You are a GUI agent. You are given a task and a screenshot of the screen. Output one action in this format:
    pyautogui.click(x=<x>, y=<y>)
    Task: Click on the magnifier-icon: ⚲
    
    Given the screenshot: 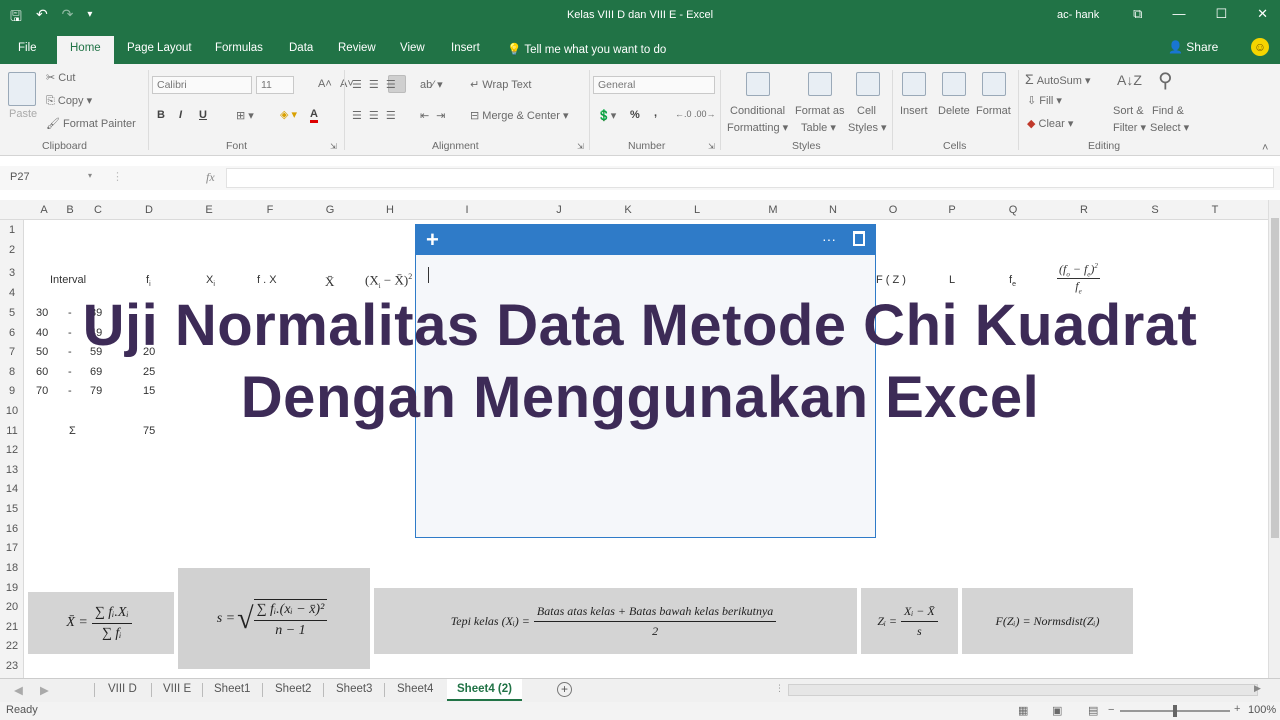 What is the action you would take?
    pyautogui.click(x=1165, y=80)
    